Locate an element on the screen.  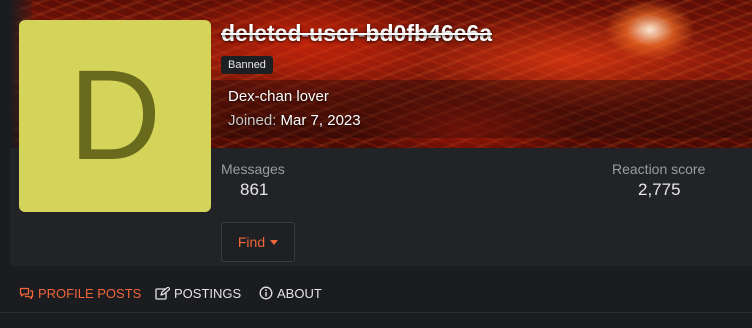
avatar-letter: D is located at coordinates (115, 115).